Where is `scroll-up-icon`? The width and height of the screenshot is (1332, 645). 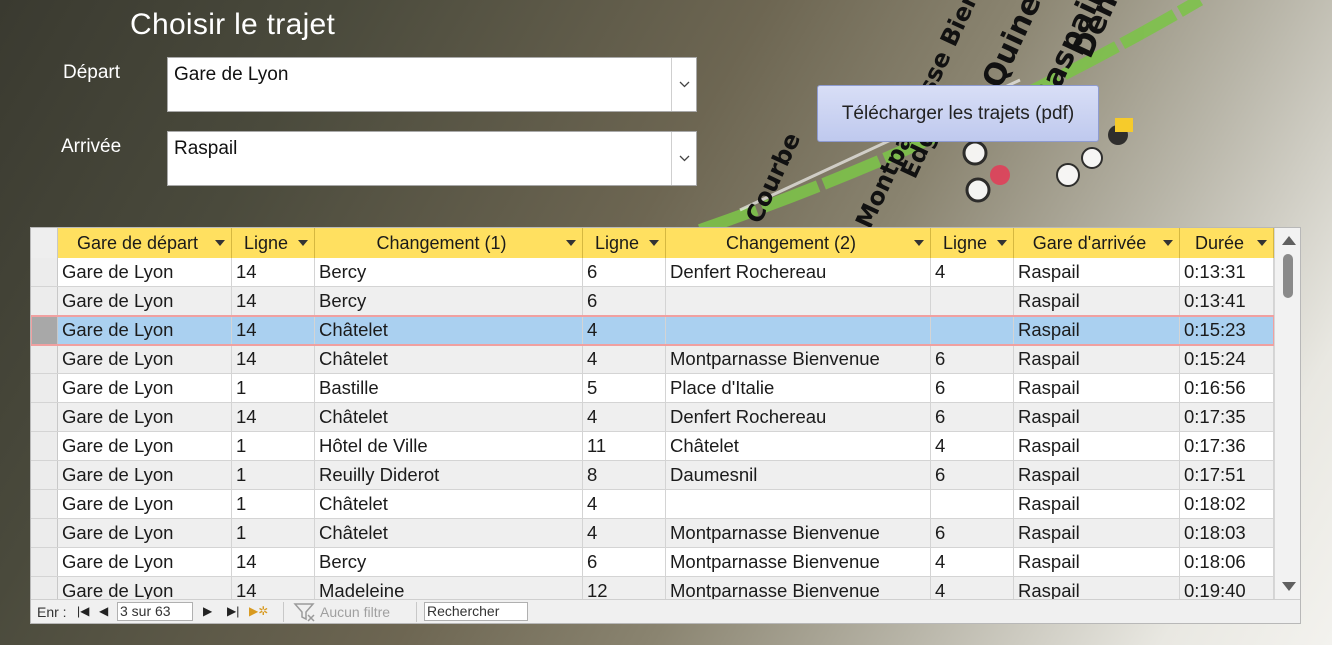
scroll-up-icon is located at coordinates (1289, 240).